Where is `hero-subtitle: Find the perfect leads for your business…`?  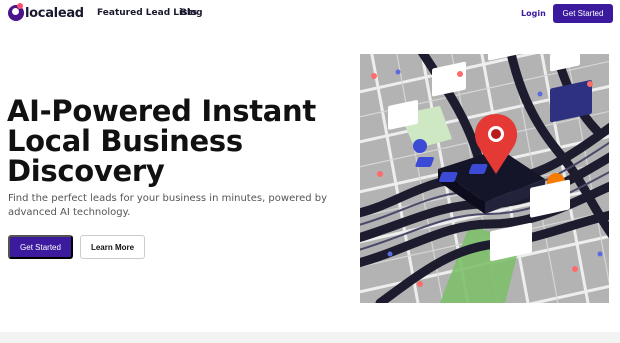 hero-subtitle: Find the perfect leads for your business… is located at coordinates (168, 205).